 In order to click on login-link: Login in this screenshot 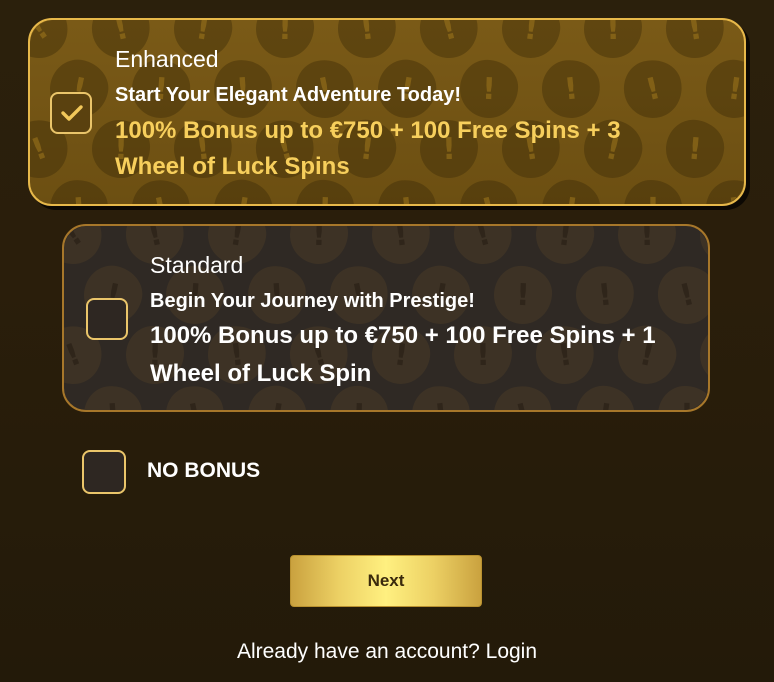, I will do `click(511, 651)`.